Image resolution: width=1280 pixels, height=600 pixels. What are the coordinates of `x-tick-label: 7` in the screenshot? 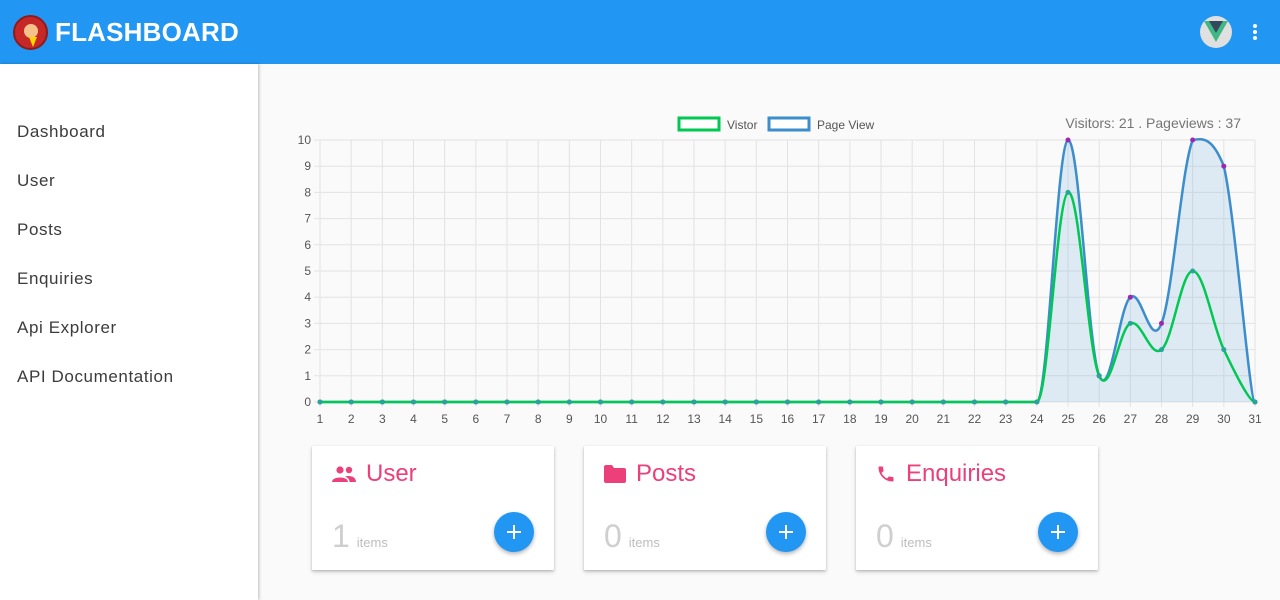 It's located at (507, 419).